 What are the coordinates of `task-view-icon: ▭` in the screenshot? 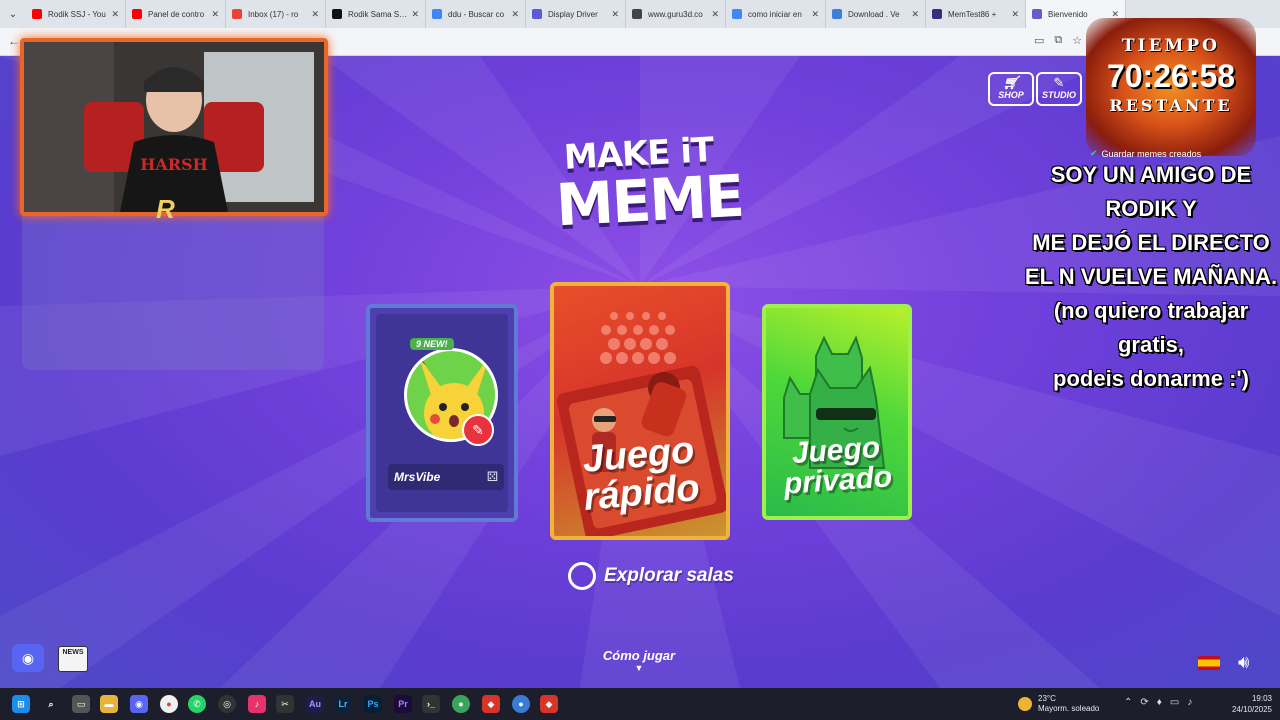 It's located at (81, 704).